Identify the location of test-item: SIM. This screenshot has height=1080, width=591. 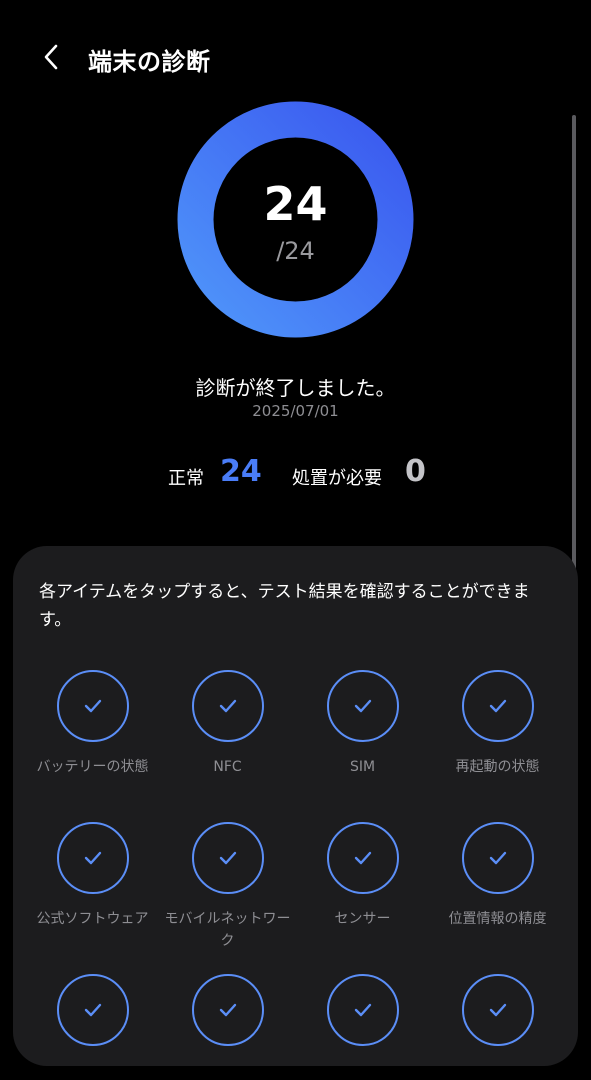
(362, 735).